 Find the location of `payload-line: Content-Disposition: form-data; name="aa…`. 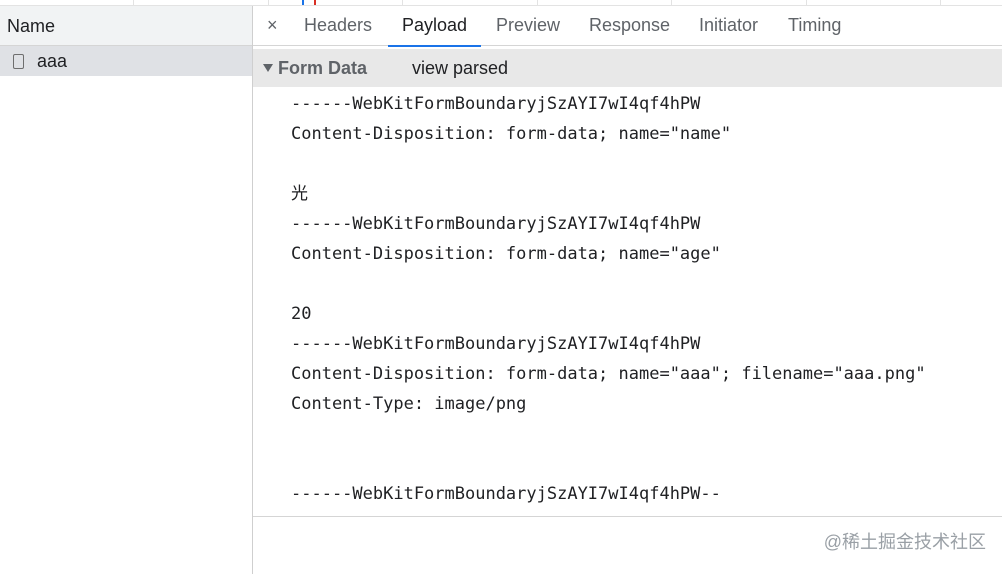

payload-line: Content-Disposition: form-data; name="aa… is located at coordinates (608, 374).